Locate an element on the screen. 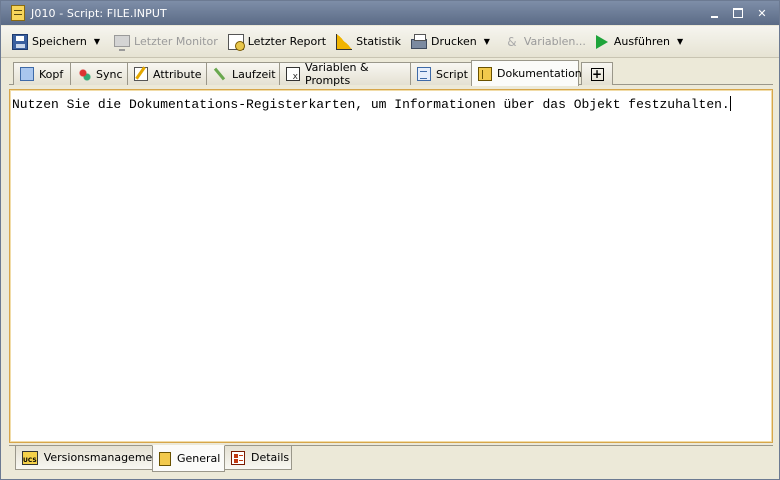 This screenshot has height=480, width=780. variables-icon: & is located at coordinates (512, 41).